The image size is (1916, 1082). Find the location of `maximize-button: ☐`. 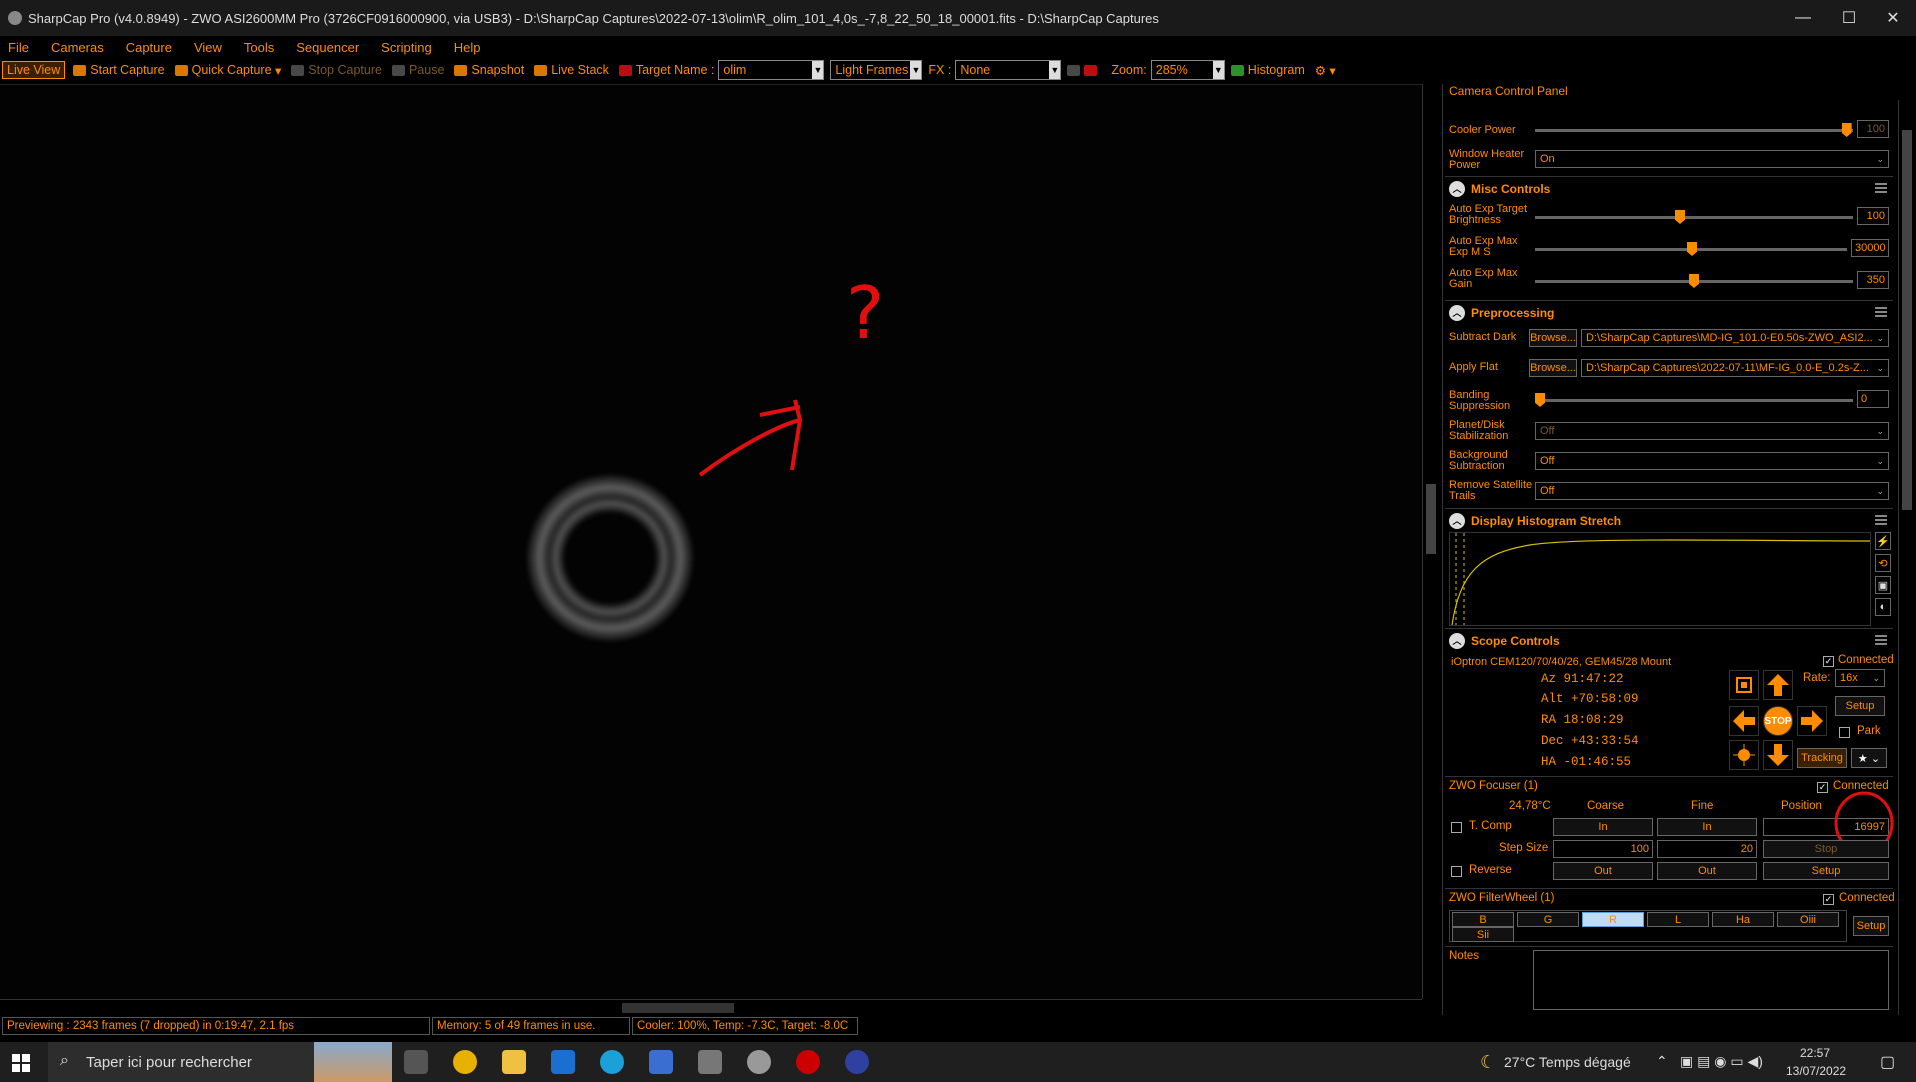

maximize-button: ☐ is located at coordinates (1849, 18).